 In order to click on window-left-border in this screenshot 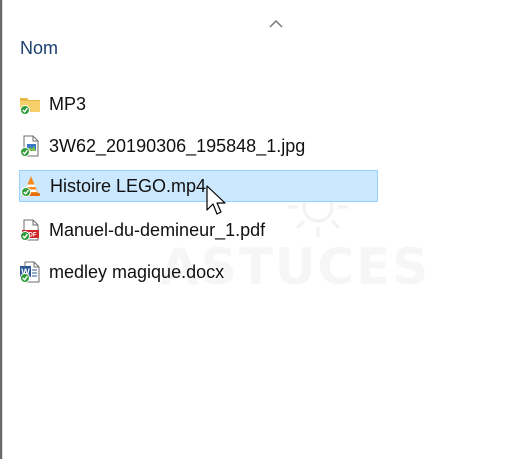, I will do `click(6, 229)`.